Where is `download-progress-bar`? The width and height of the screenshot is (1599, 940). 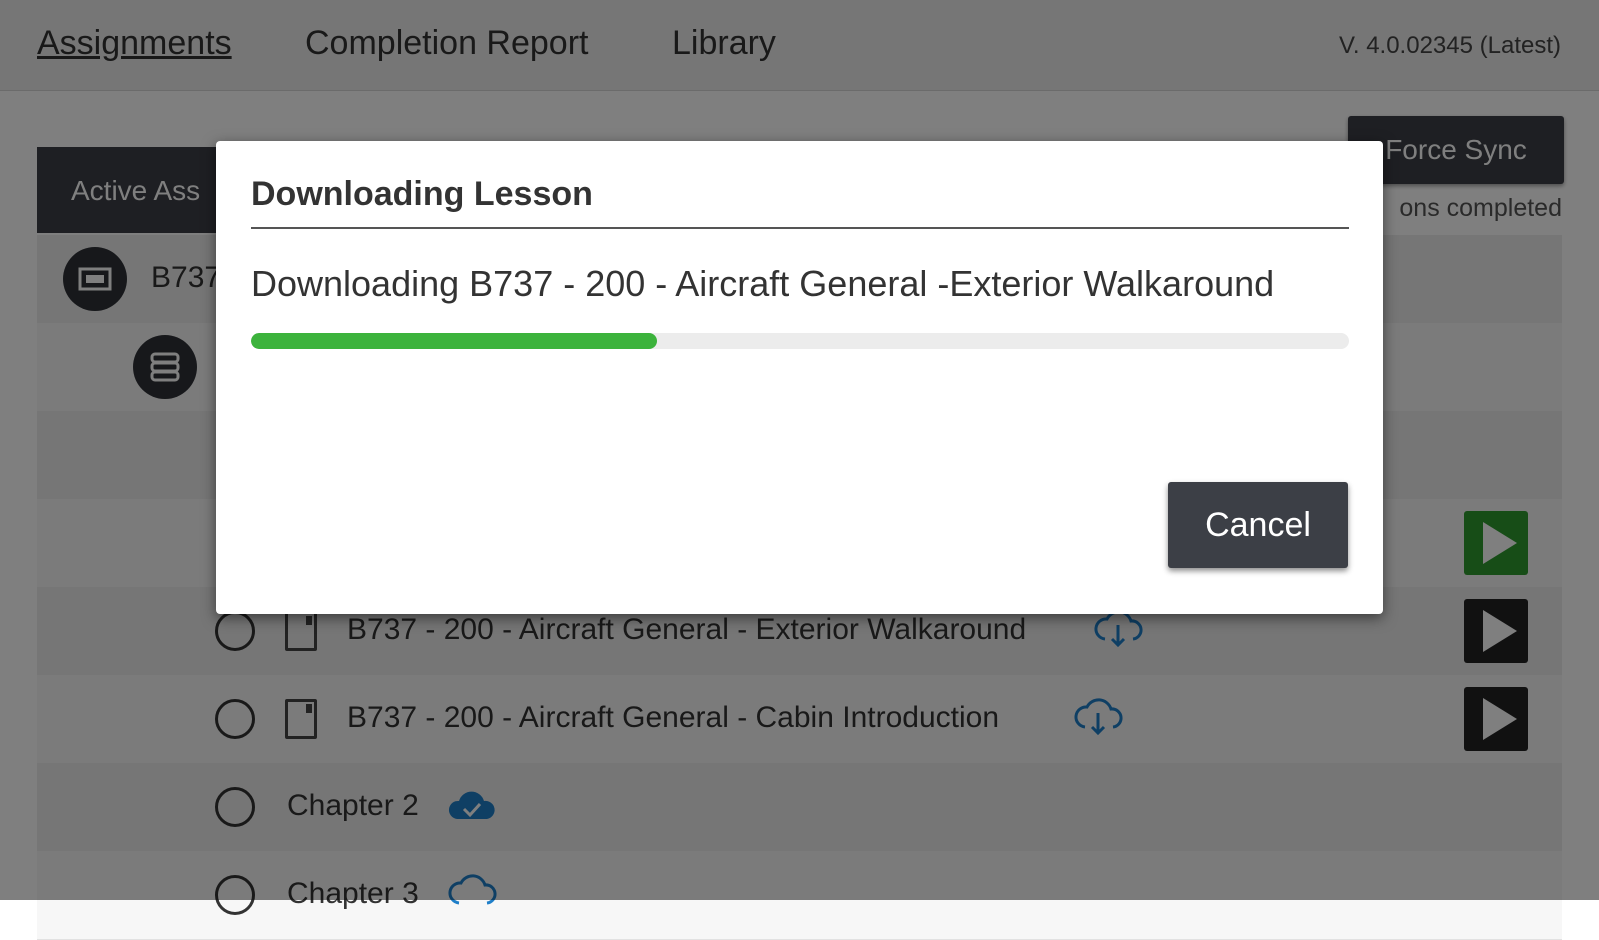
download-progress-bar is located at coordinates (800, 341).